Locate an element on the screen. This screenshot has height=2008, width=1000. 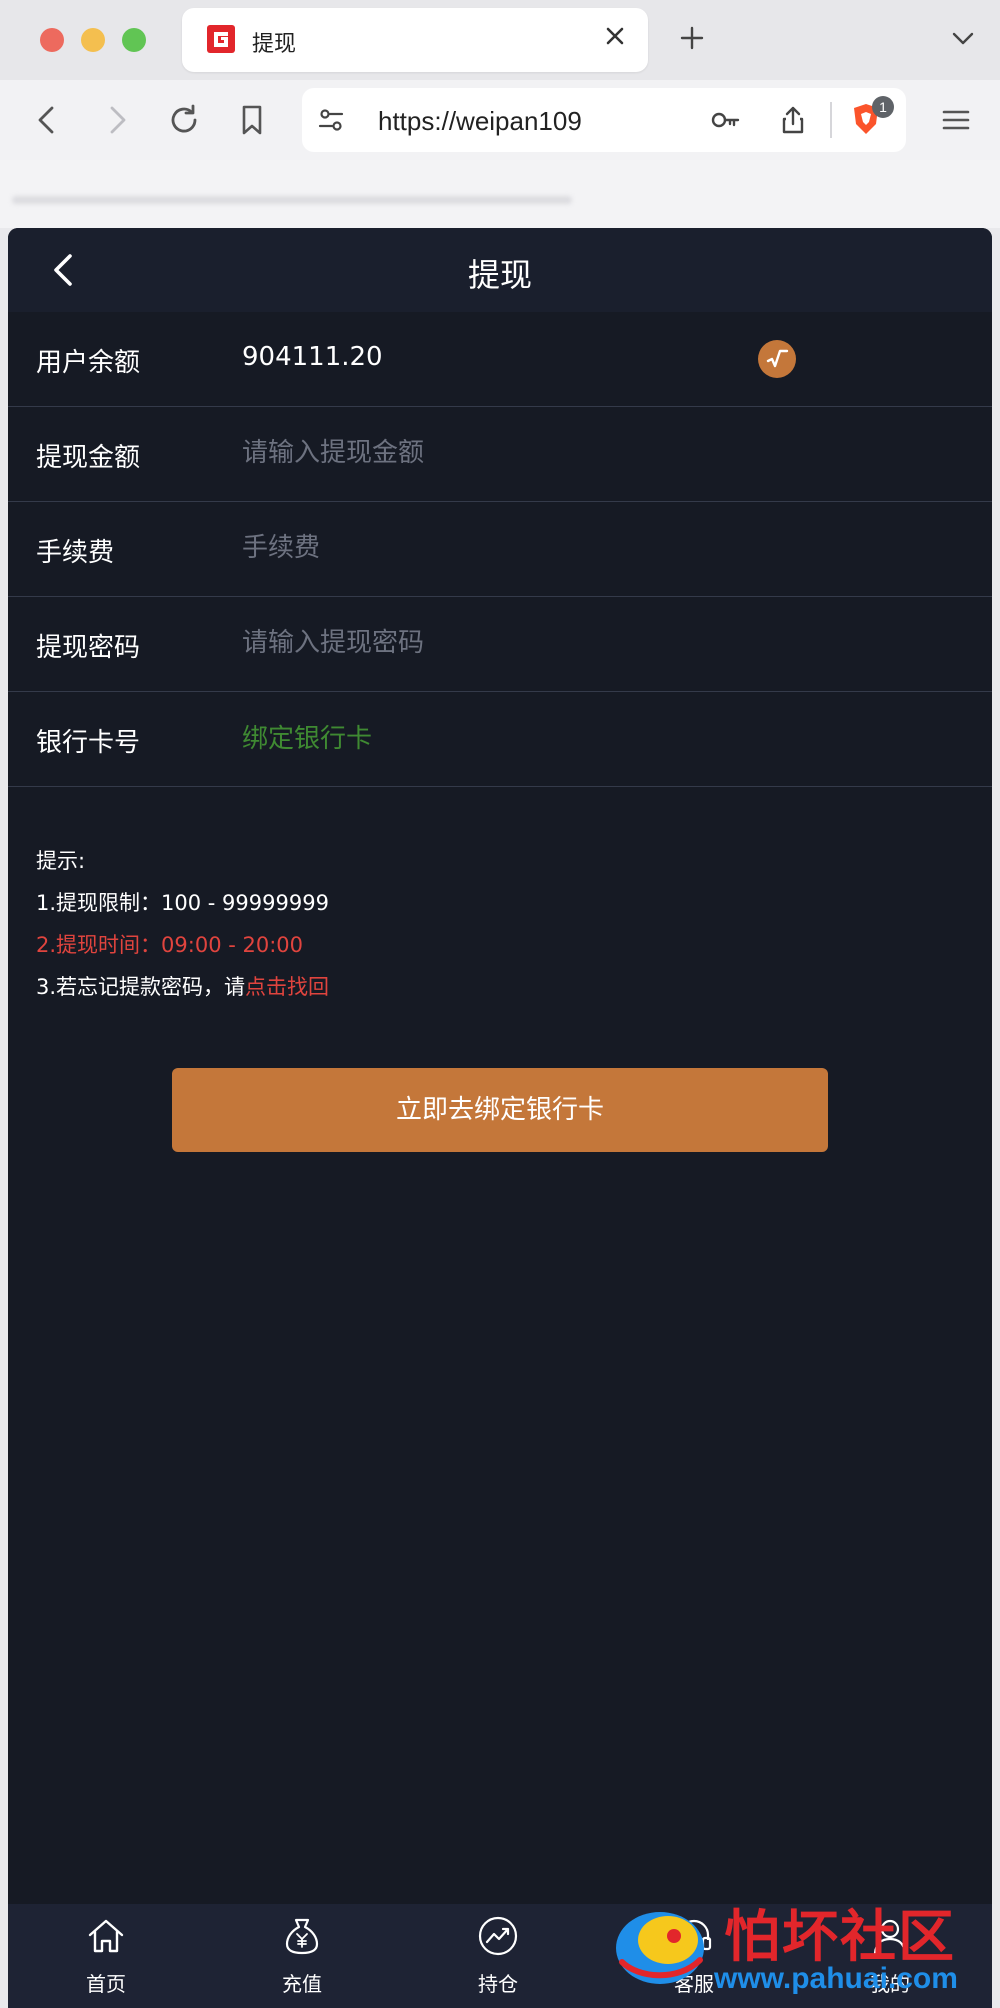
tip-withdraw-limit: 1.提现限制：100 - 99999999 is located at coordinates (182, 903).